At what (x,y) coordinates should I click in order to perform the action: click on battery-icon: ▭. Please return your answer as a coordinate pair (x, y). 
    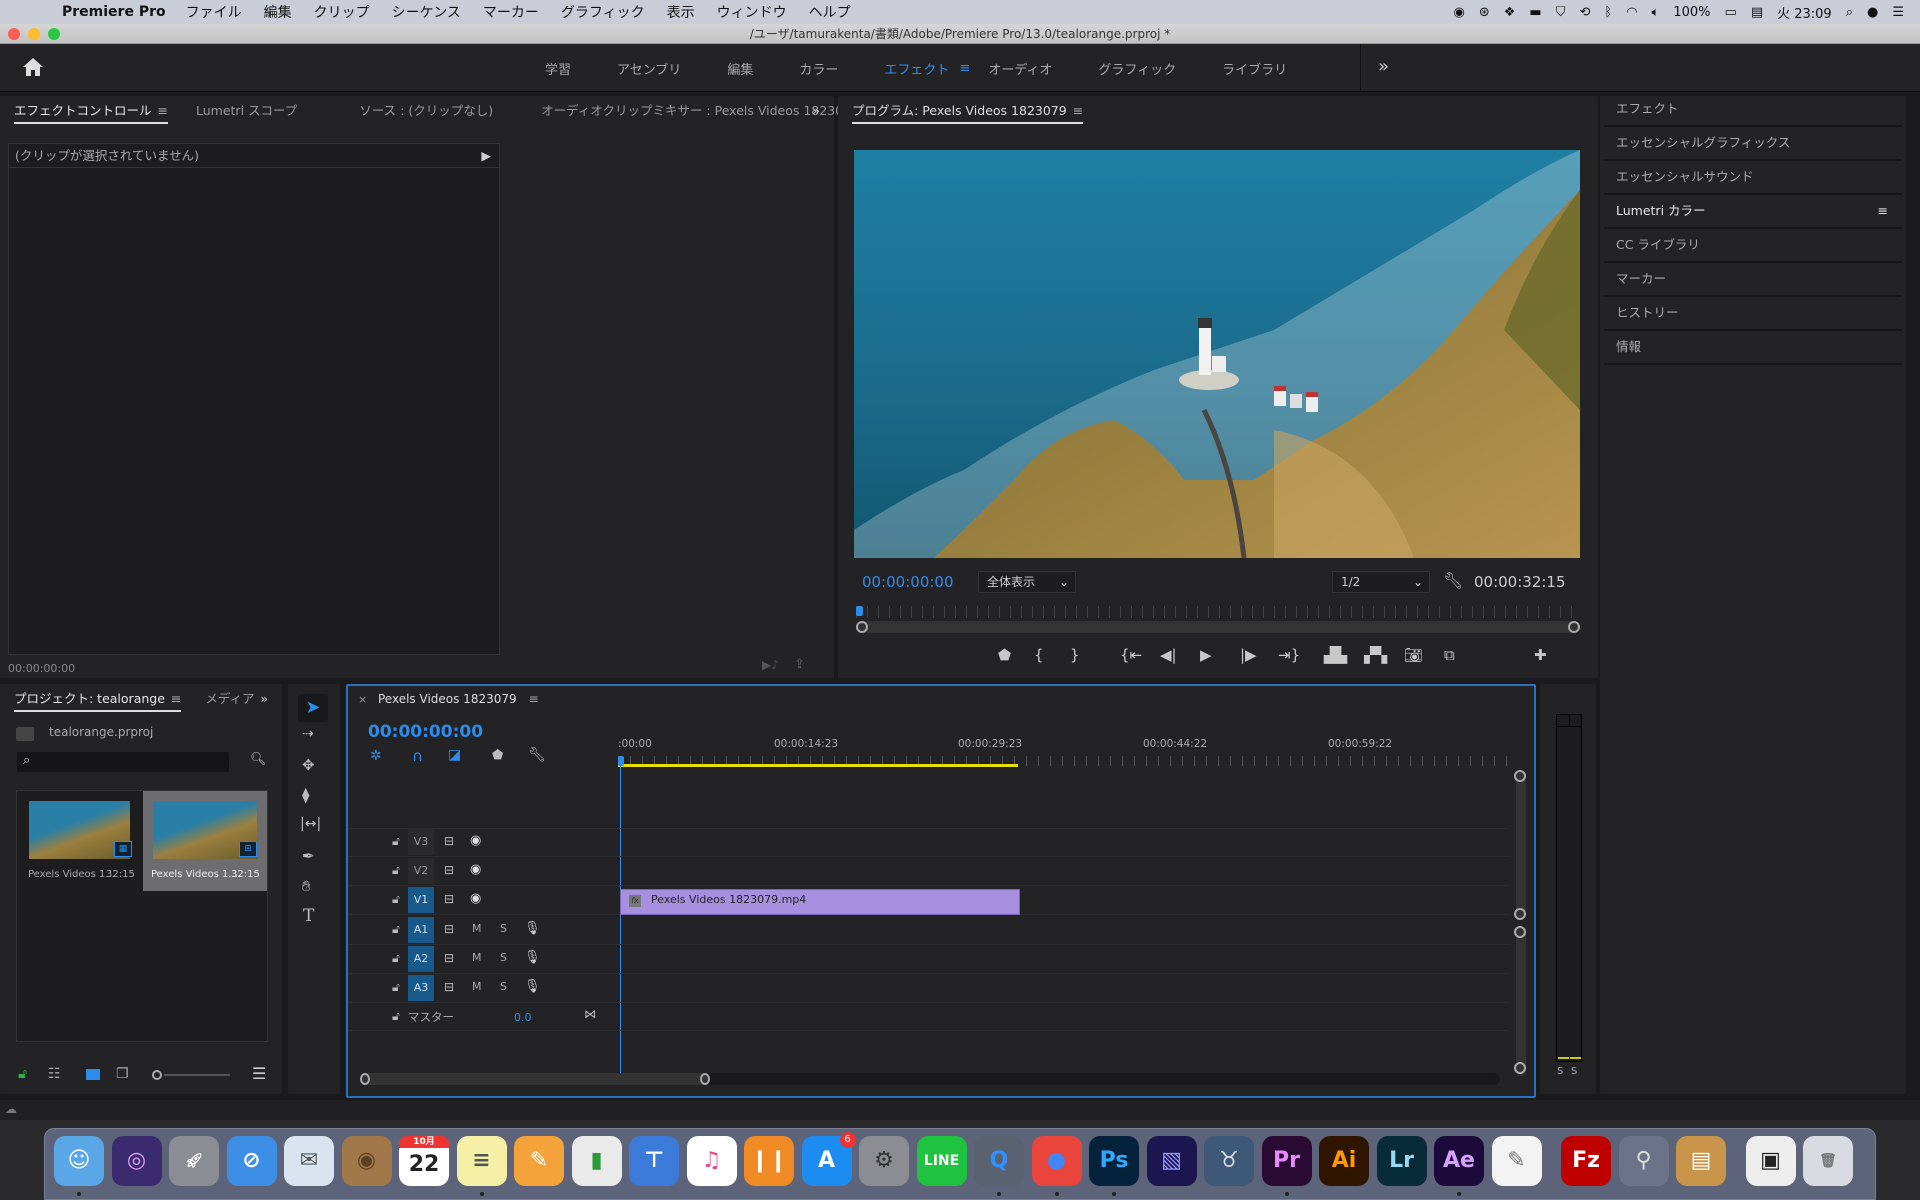
    Looking at the image, I should click on (1731, 12).